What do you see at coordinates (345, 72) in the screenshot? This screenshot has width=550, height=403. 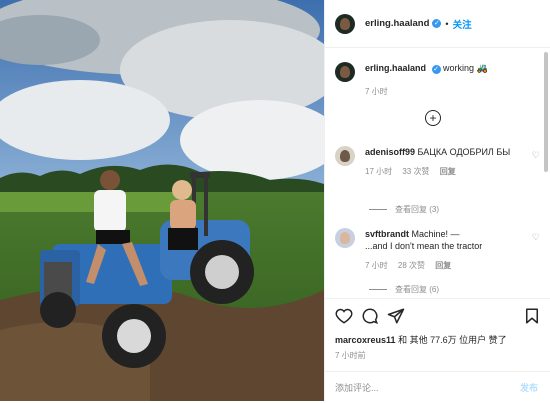 I see `caption-avatar` at bounding box center [345, 72].